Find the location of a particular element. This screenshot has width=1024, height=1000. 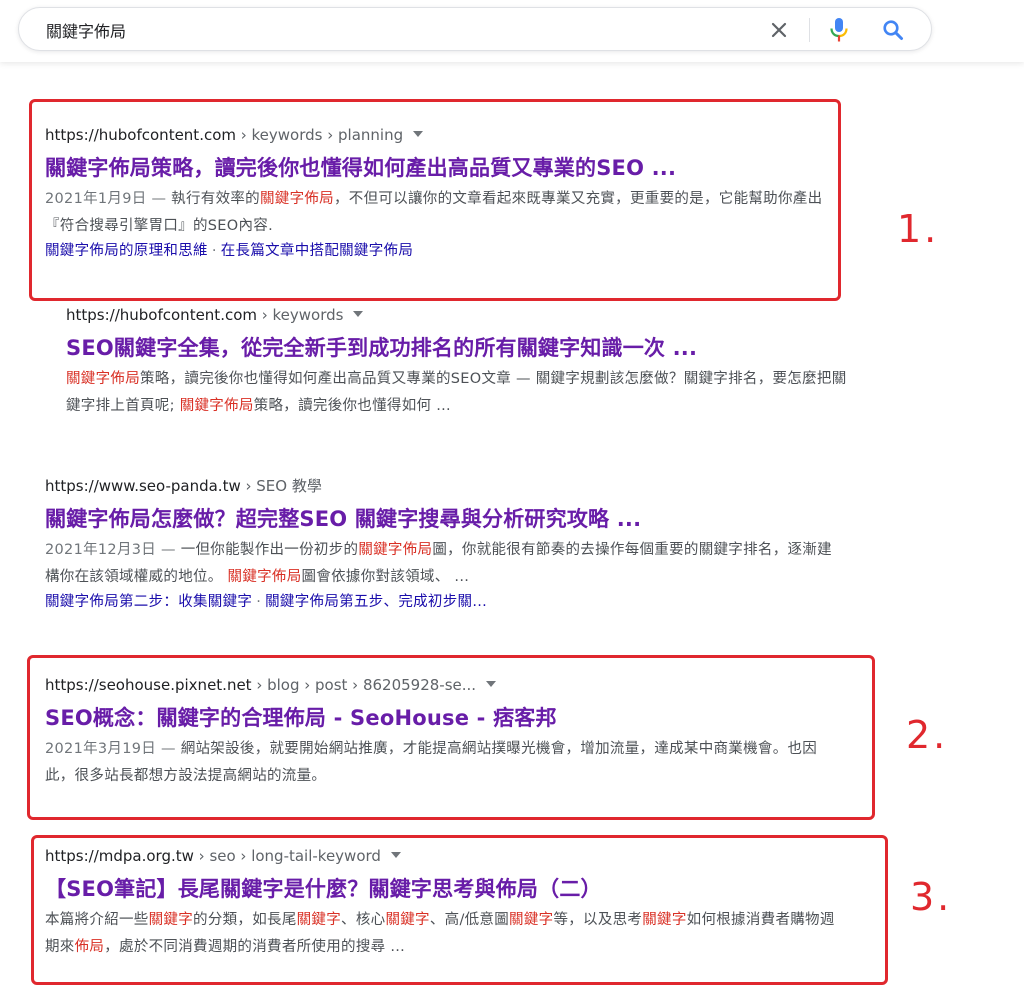

annotation-label-1: 1. is located at coordinates (918, 229).